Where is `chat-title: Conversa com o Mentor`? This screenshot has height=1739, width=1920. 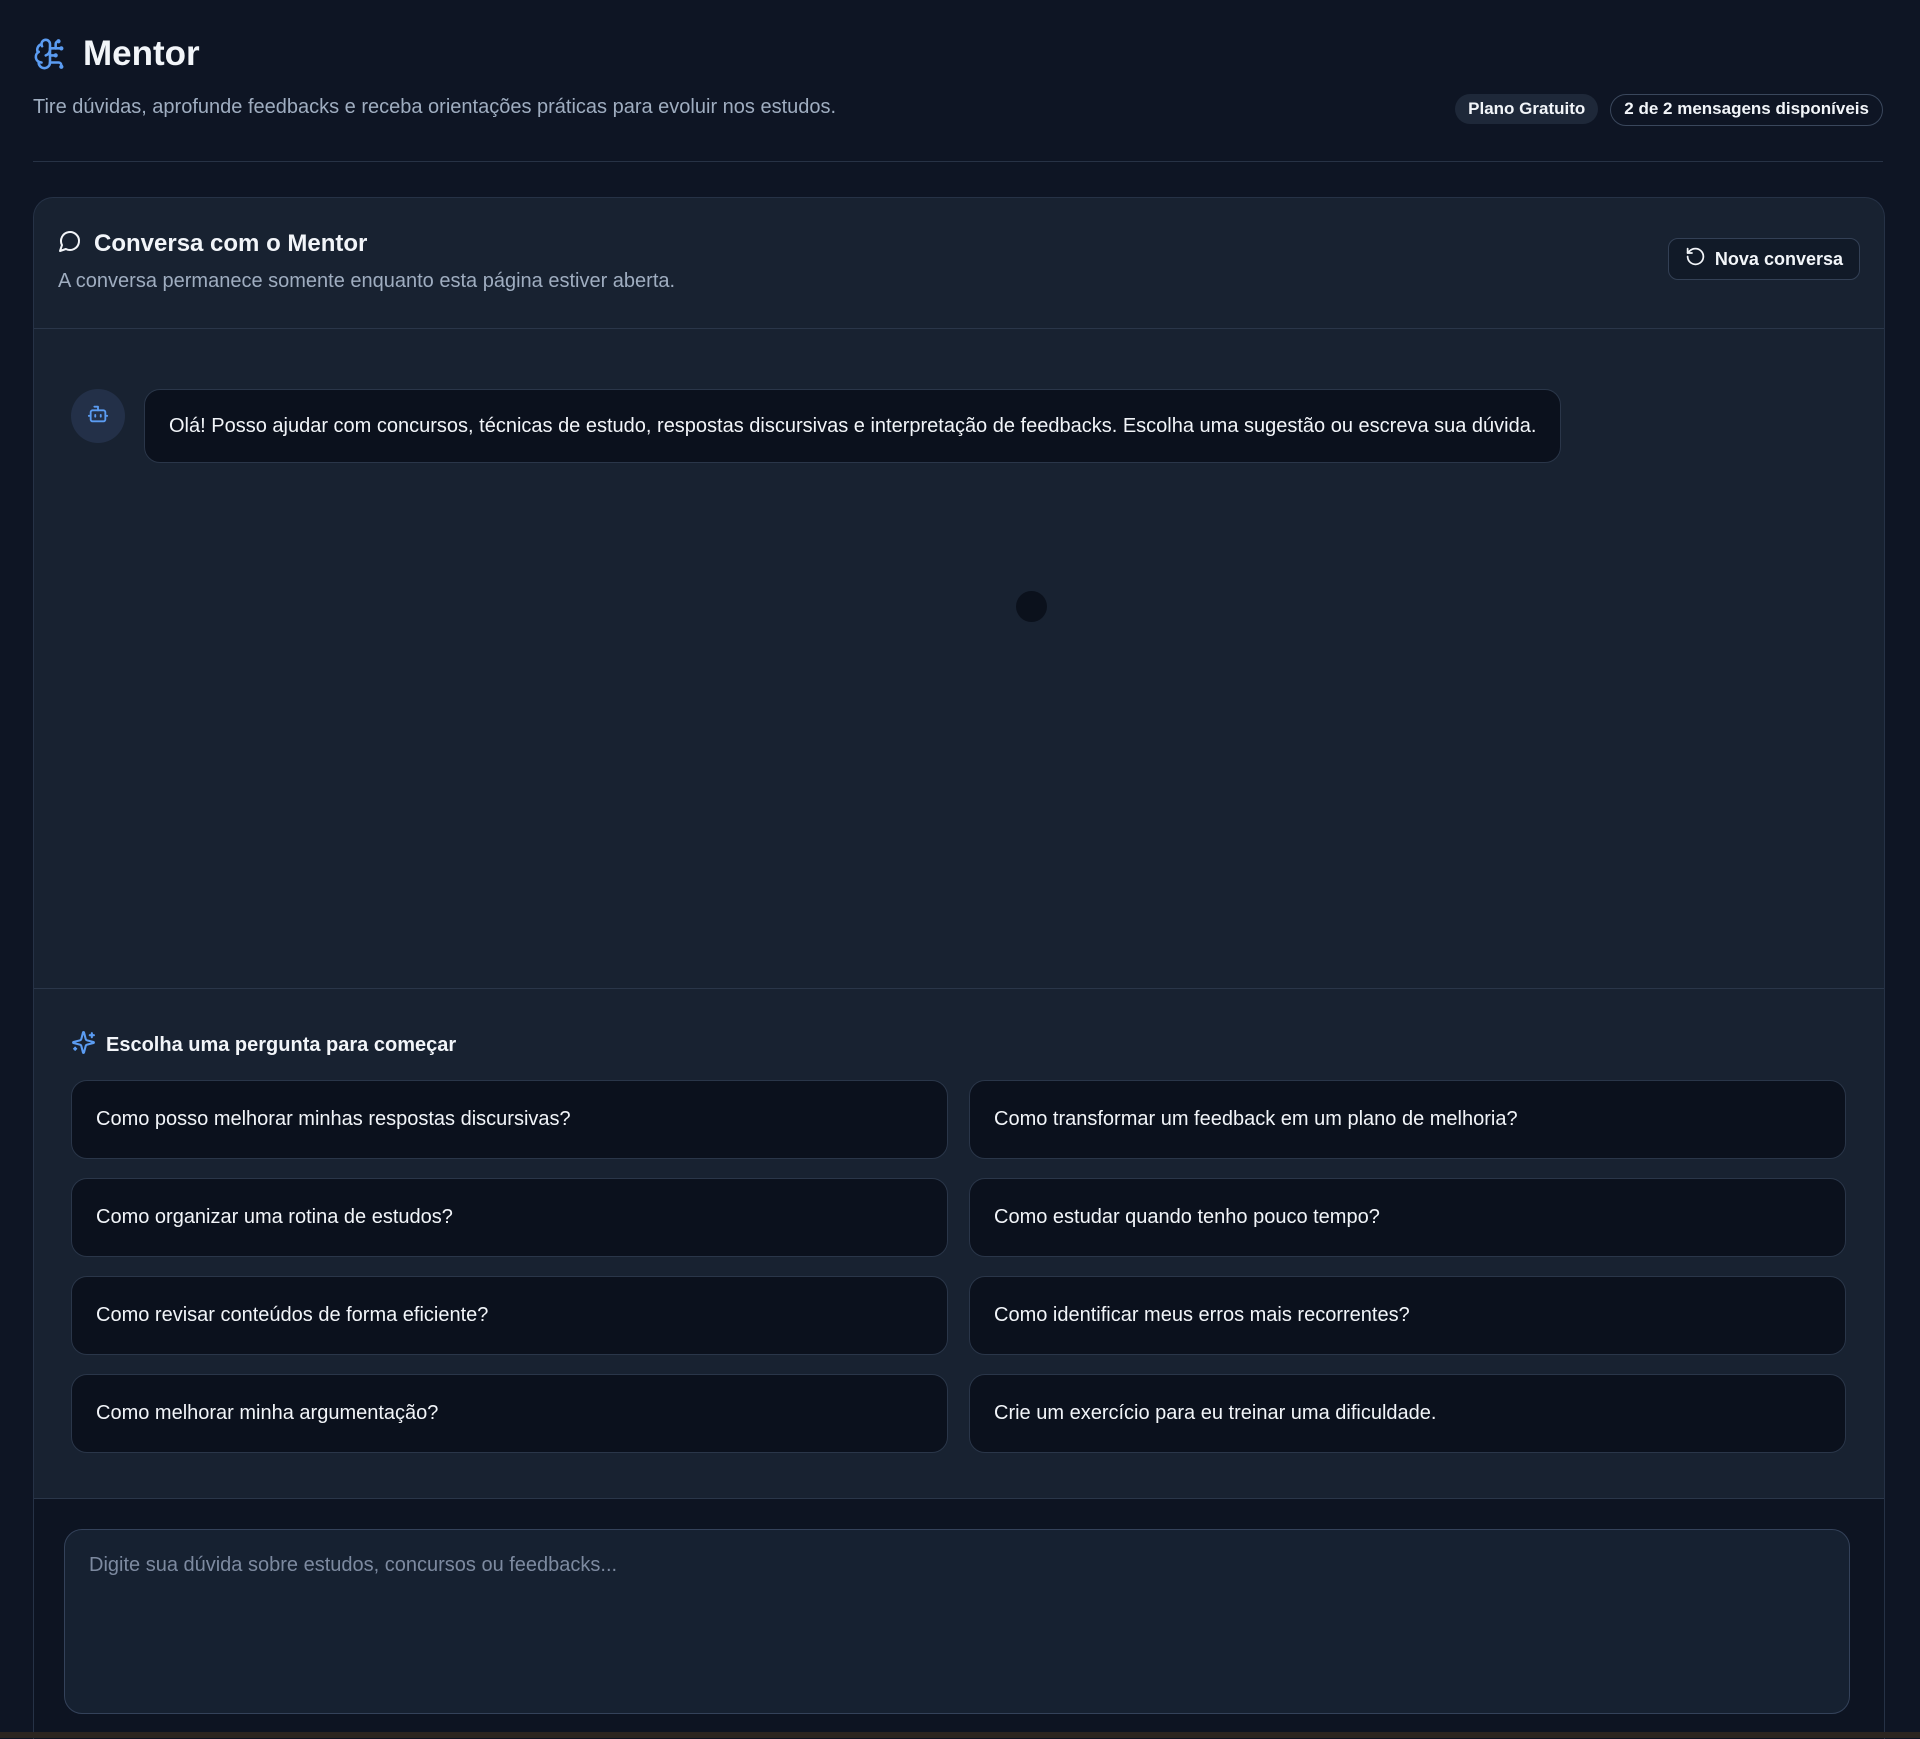
chat-title: Conversa com o Mentor is located at coordinates (231, 243).